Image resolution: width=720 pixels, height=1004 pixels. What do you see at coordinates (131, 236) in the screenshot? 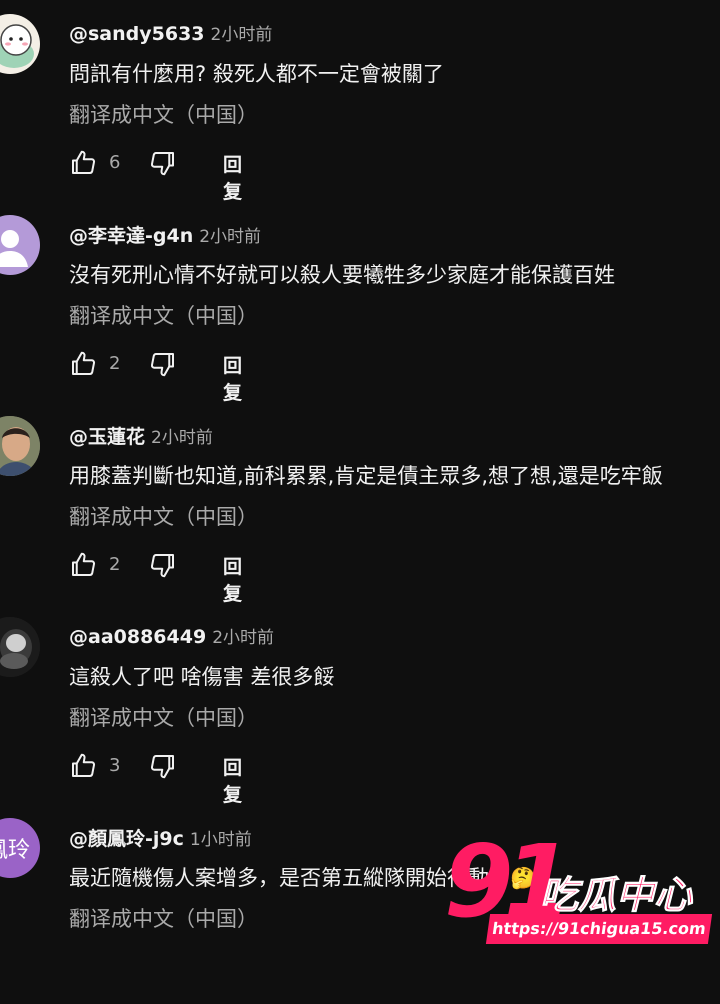
I see `comment-author: @李幸達-g4n` at bounding box center [131, 236].